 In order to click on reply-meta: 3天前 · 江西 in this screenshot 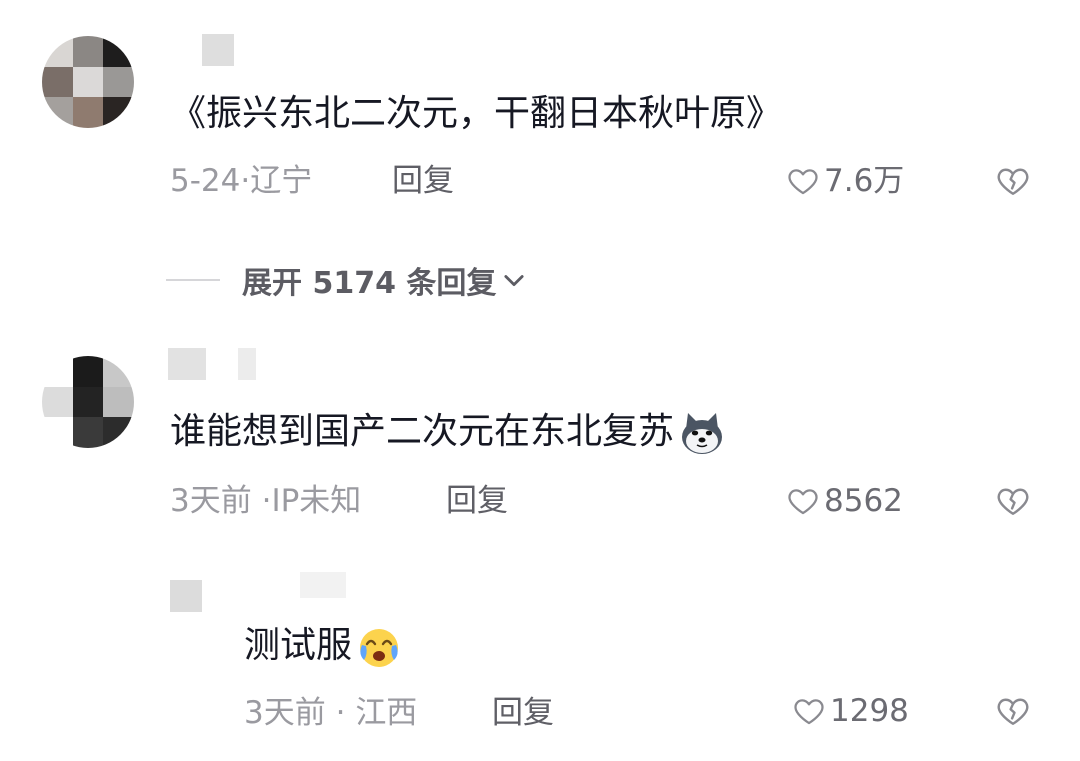, I will do `click(331, 713)`.